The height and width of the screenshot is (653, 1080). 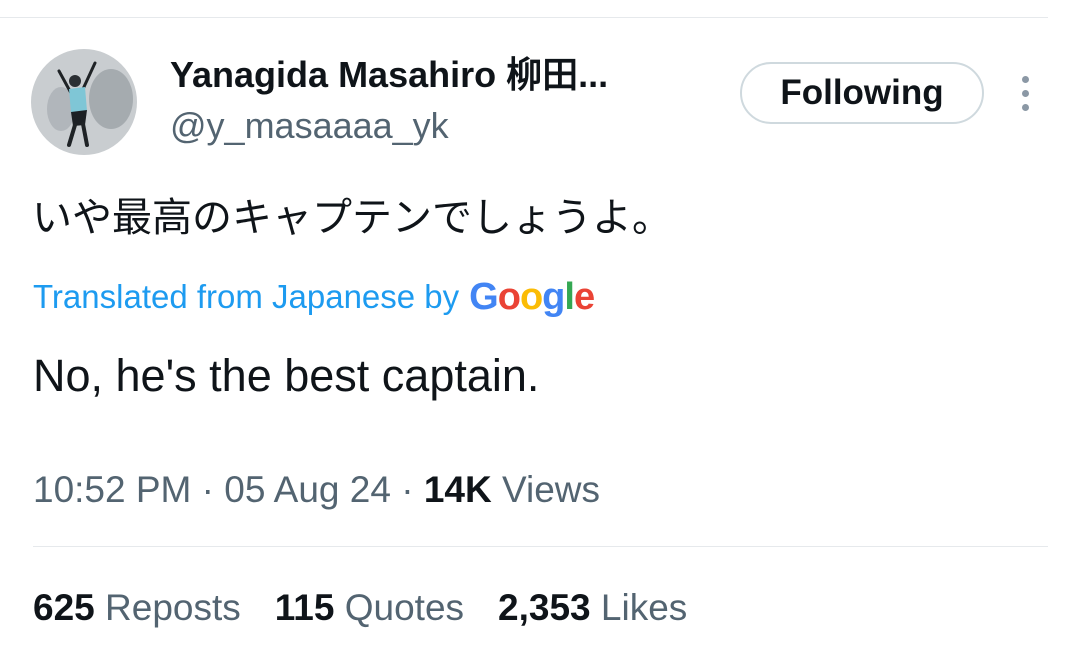 What do you see at coordinates (286, 375) in the screenshot?
I see `tweet-translated-text: No, he's the best captain.` at bounding box center [286, 375].